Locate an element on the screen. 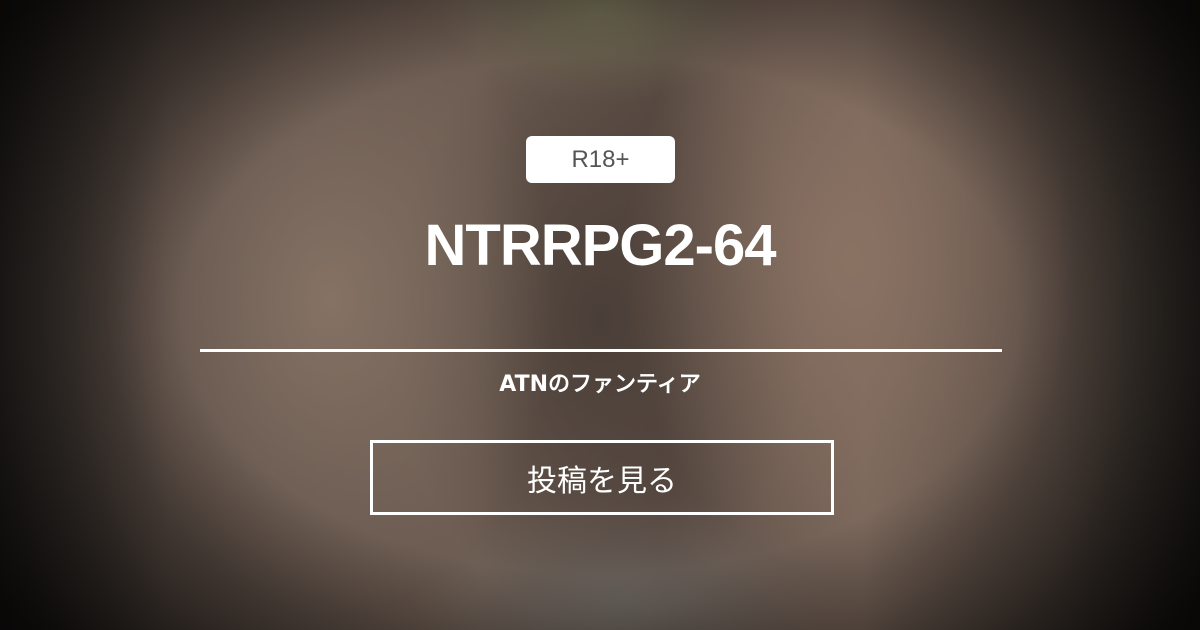 The image size is (1200, 630). age-rating-badge: R18+ is located at coordinates (600, 159).